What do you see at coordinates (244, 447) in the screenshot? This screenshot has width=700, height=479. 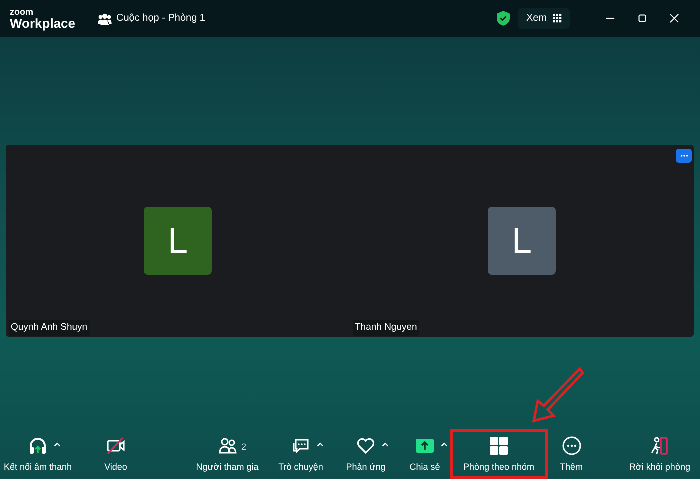 I see `participant-count: 2` at bounding box center [244, 447].